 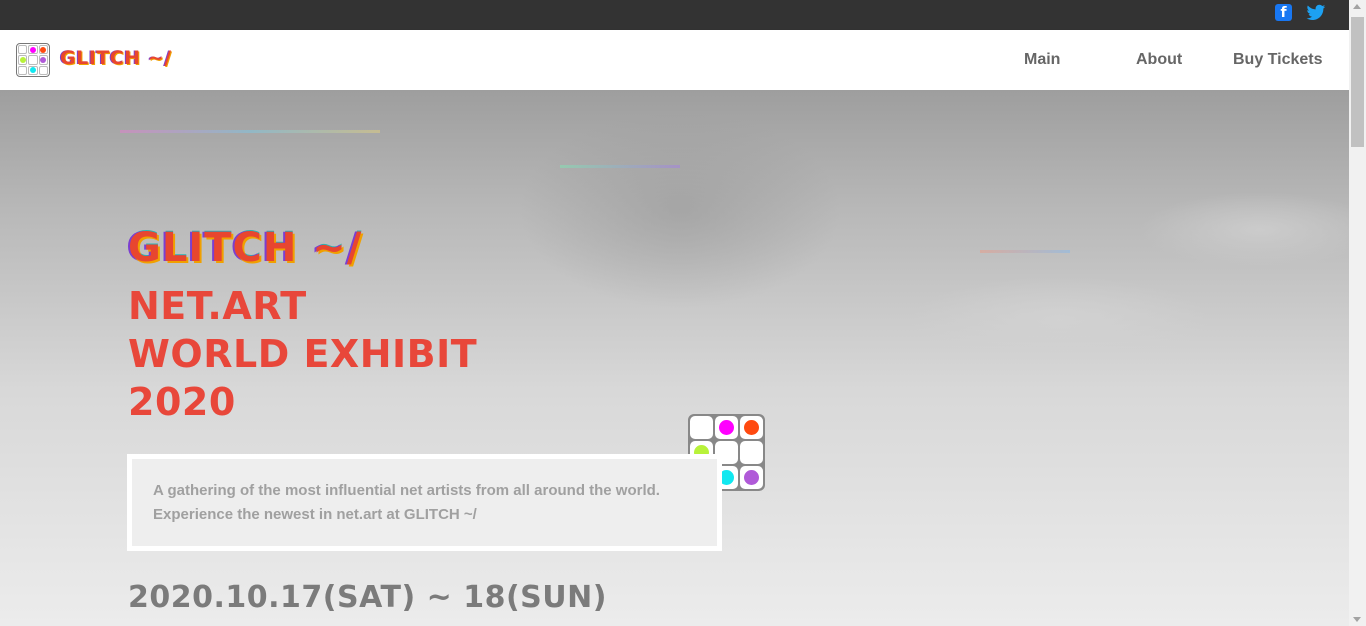 I want to click on scroll-up-icon, so click(x=1357, y=6).